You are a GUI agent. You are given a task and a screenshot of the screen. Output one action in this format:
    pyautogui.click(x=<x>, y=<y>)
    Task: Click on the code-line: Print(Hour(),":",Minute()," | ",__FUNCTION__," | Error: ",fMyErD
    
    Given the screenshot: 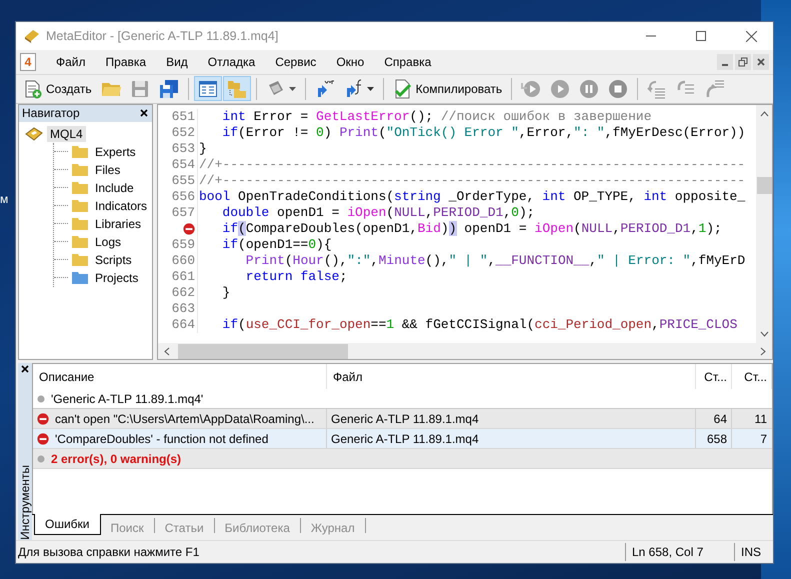 What is the action you would take?
    pyautogui.click(x=495, y=260)
    